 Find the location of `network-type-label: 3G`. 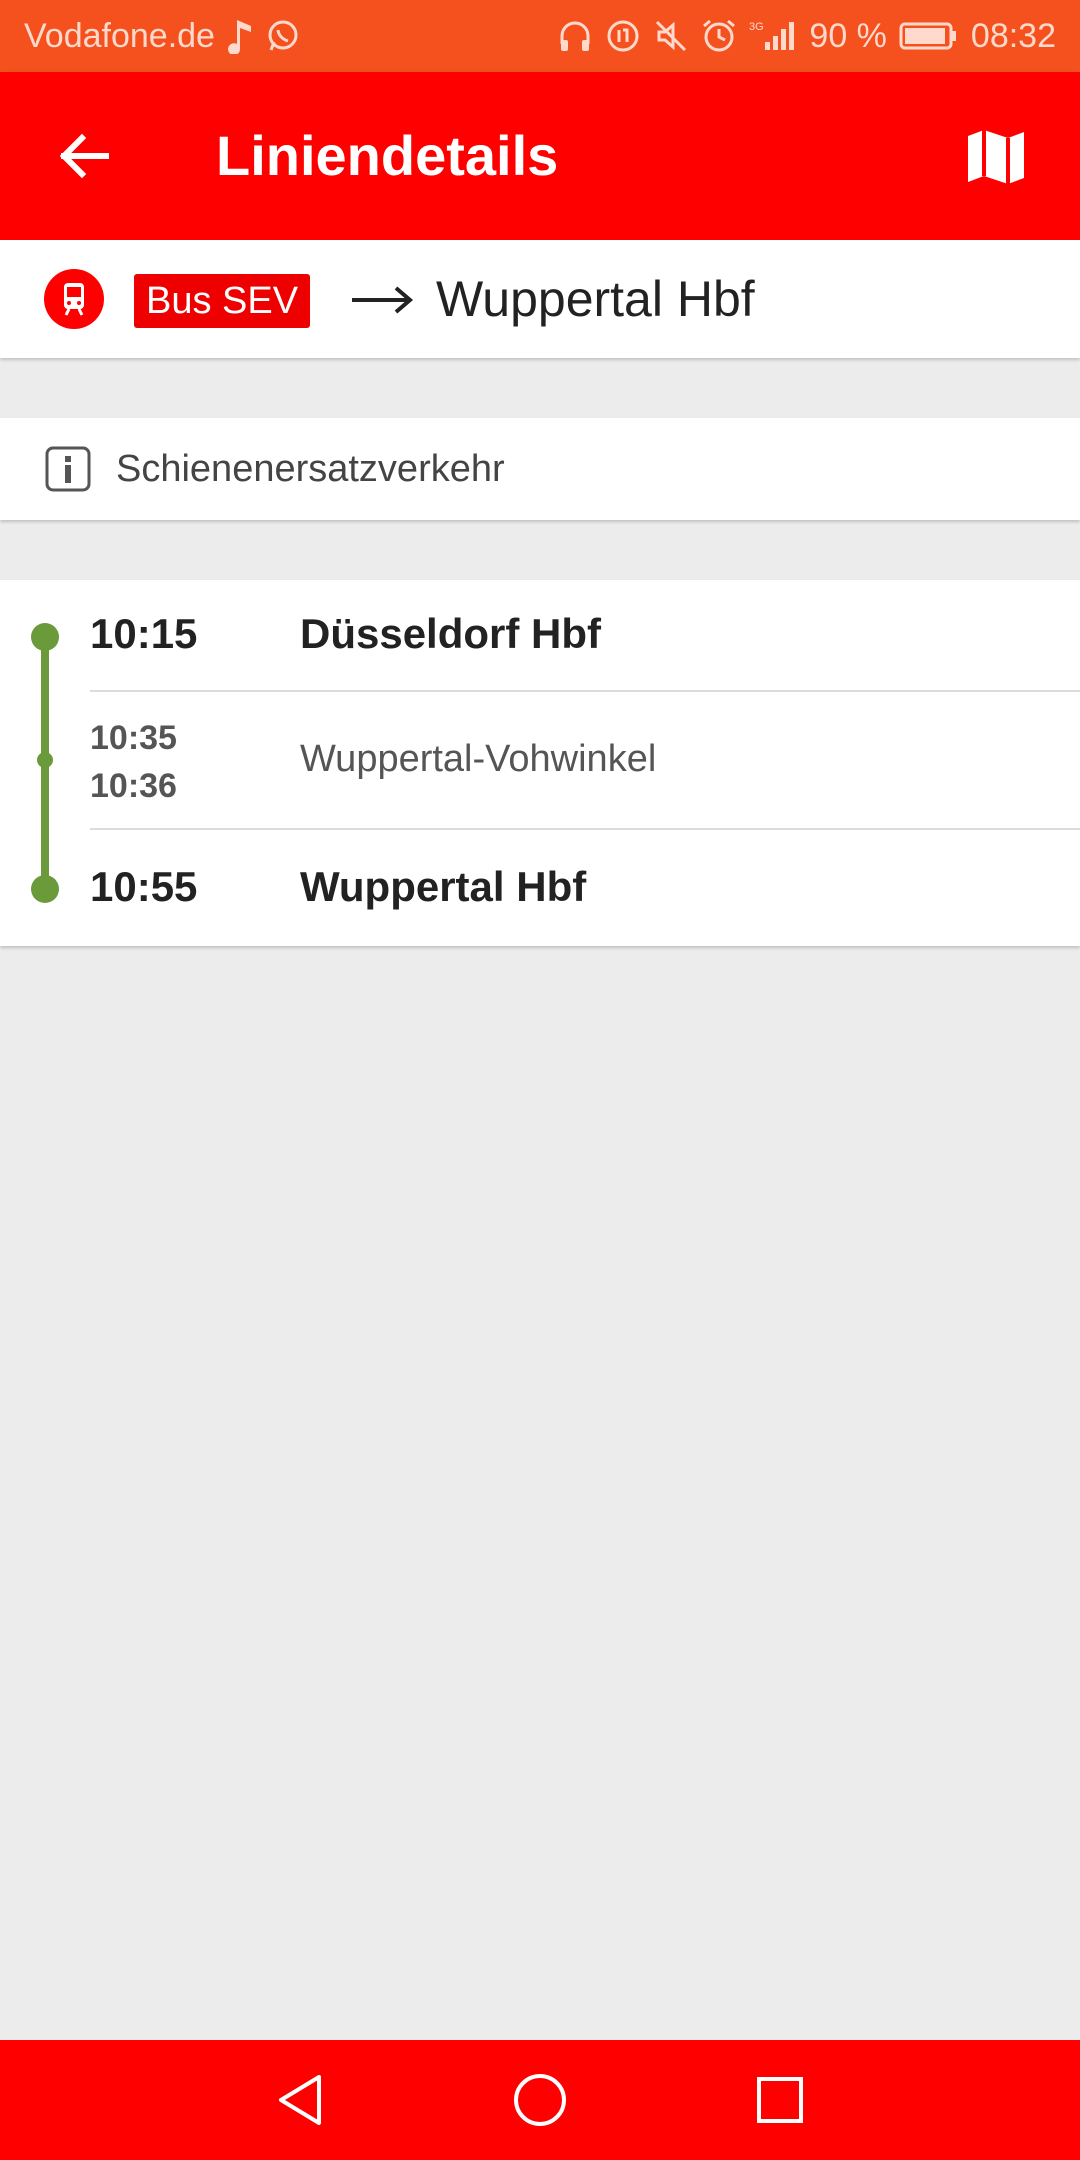

network-type-label: 3G is located at coordinates (756, 27).